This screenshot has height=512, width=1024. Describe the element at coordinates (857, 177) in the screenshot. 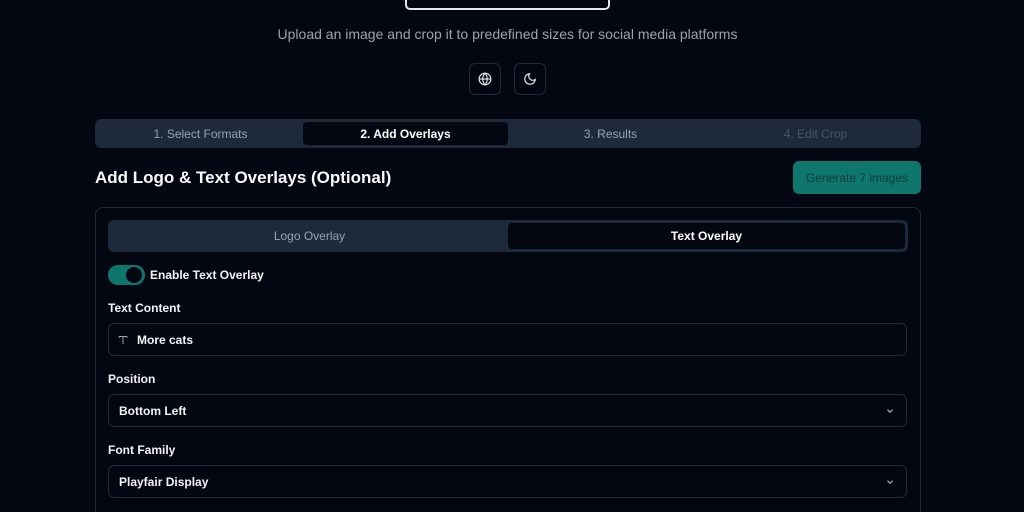

I see `generate-button: Generate 7 images` at that location.